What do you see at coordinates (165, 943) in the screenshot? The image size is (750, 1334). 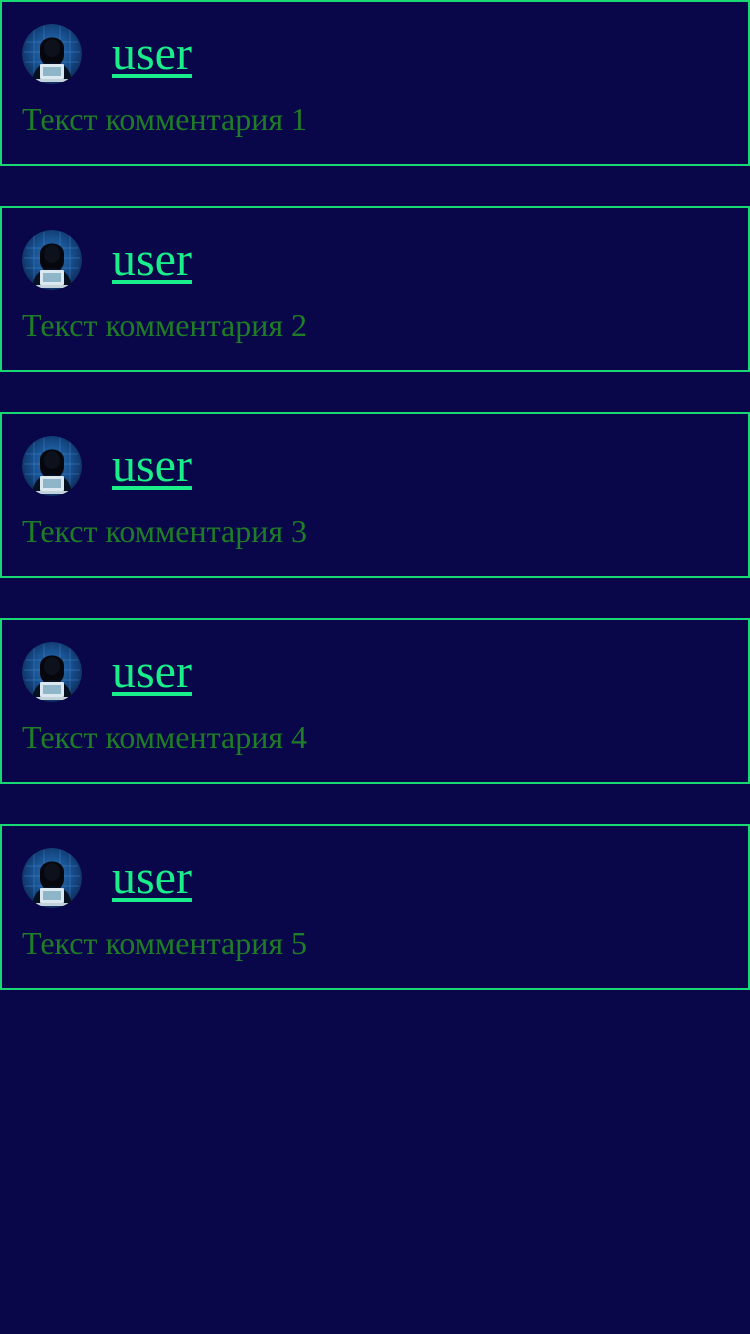 I see `comment-text: Текст комментария 5` at bounding box center [165, 943].